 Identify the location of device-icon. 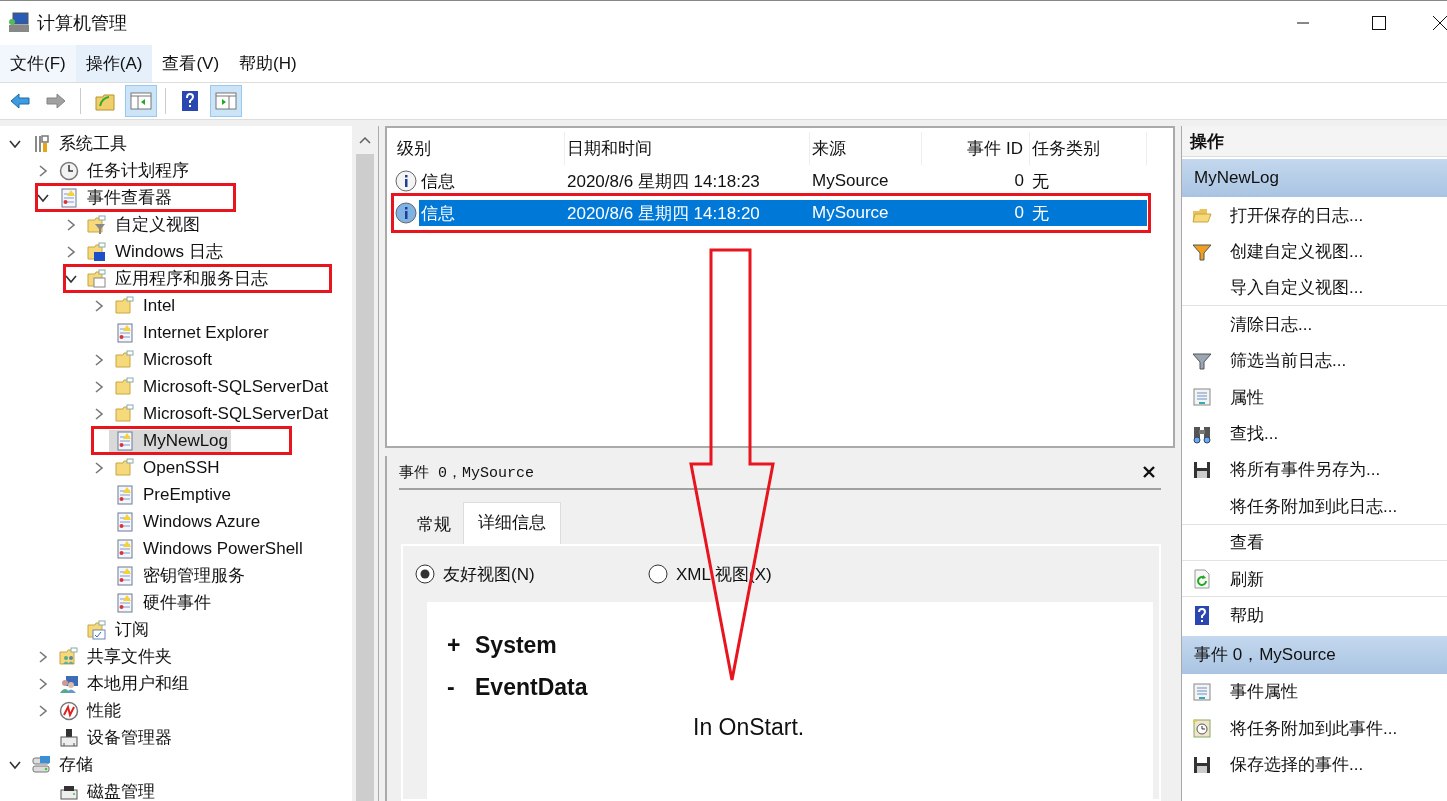
(69, 737).